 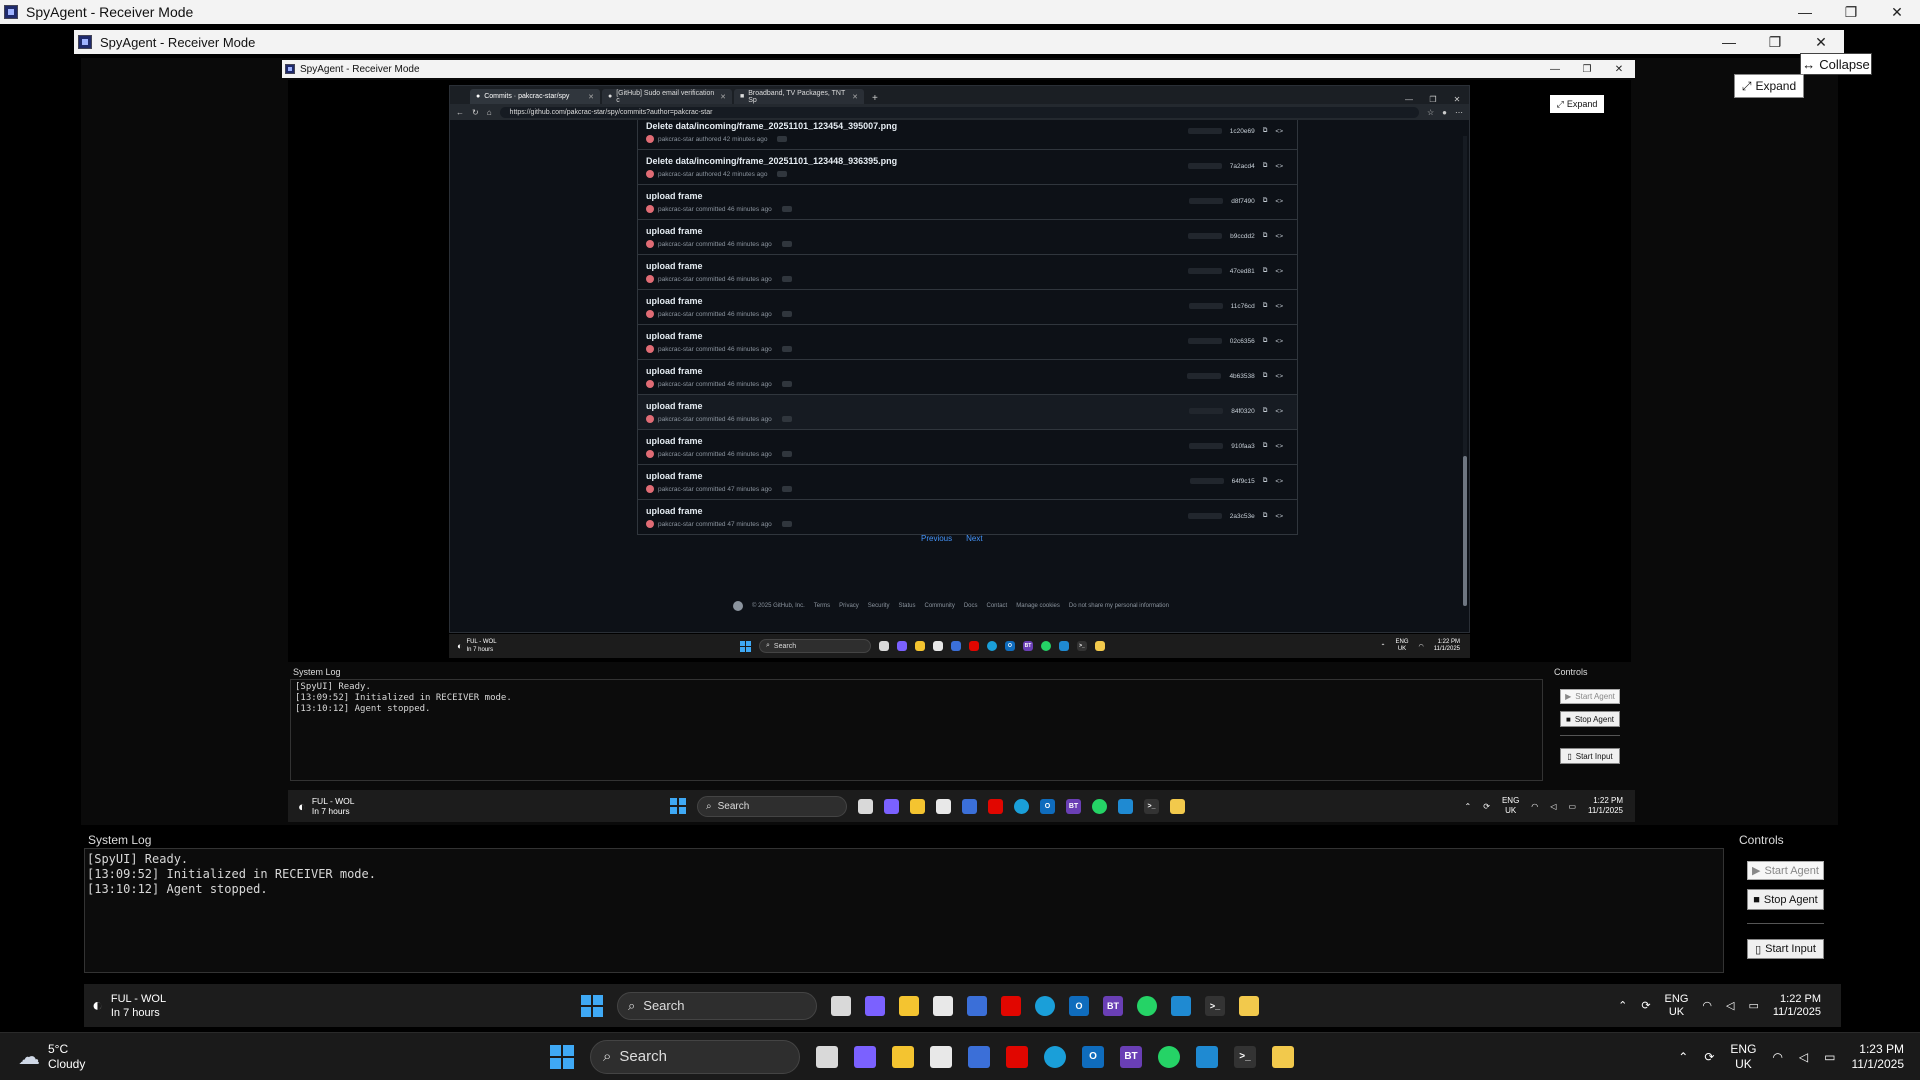 What do you see at coordinates (1821, 42) in the screenshot?
I see `inner-close-button: ✕` at bounding box center [1821, 42].